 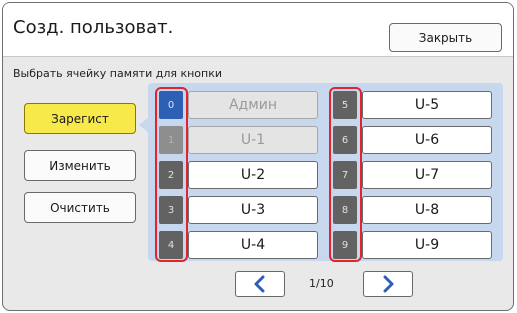 What do you see at coordinates (80, 207) in the screenshot?
I see `clear-button: Очистить` at bounding box center [80, 207].